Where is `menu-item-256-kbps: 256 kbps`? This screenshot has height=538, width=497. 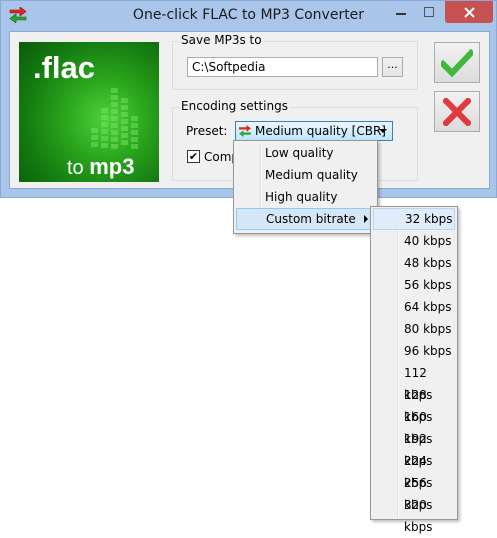
menu-item-256-kbps: 256 kbps is located at coordinates (414, 492).